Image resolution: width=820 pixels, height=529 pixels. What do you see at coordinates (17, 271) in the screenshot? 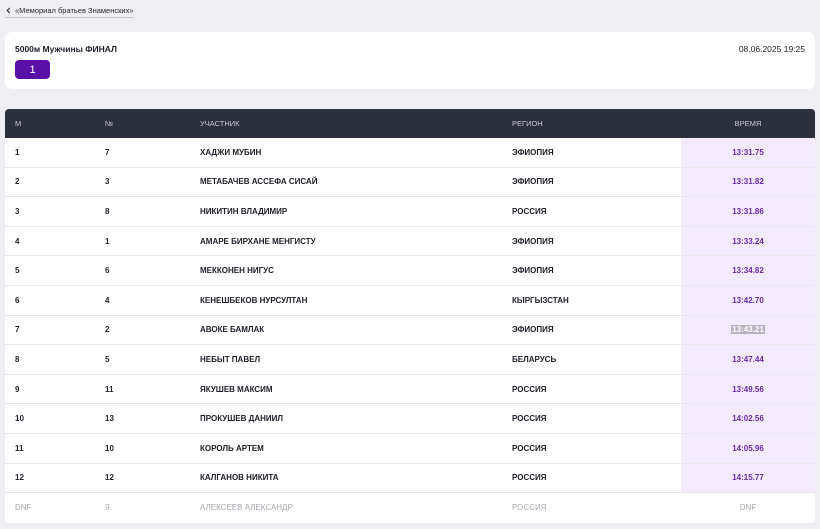
I see `cell-place: 5` at bounding box center [17, 271].